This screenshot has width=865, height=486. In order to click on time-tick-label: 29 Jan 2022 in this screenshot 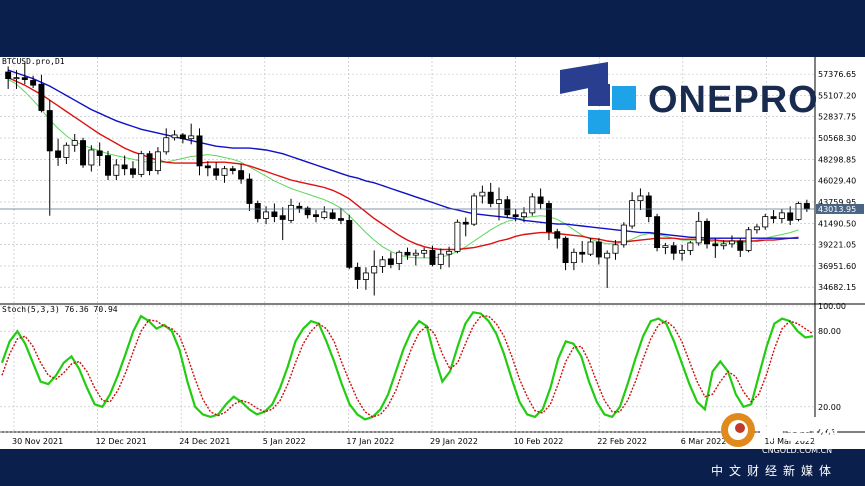, I will do `click(454, 441)`.